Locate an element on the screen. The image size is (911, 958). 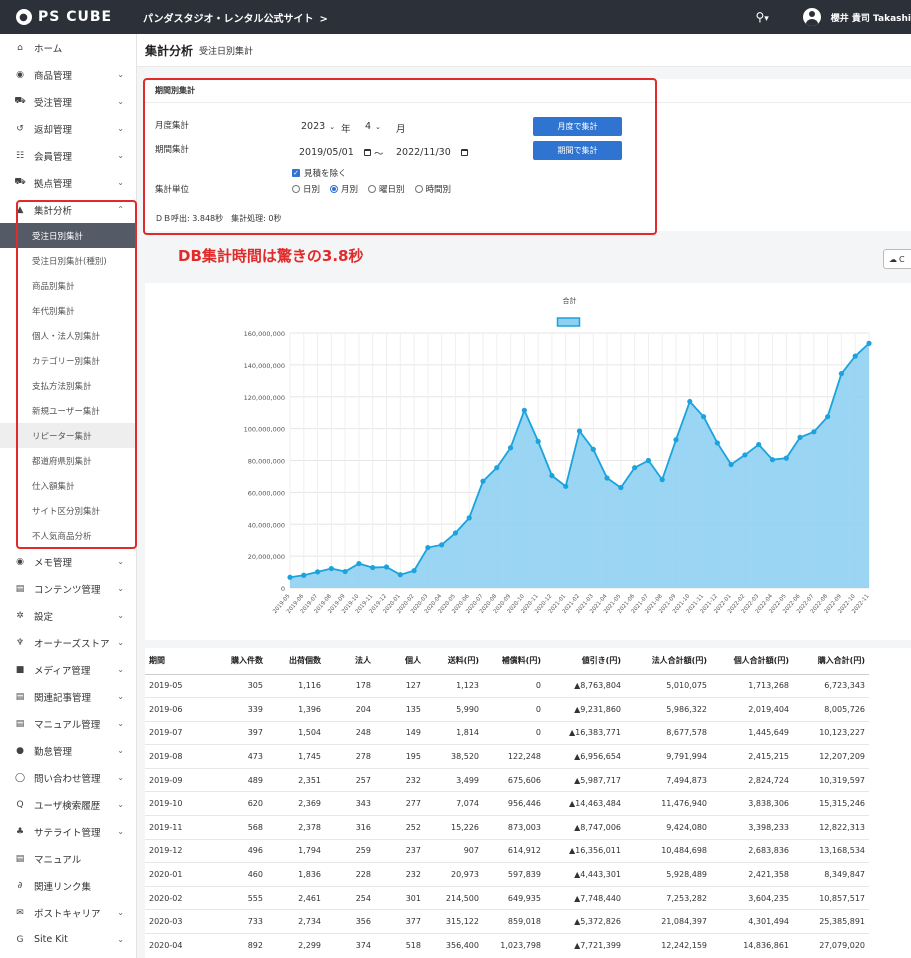
unit-radio: 時間別 is located at coordinates (432, 189).